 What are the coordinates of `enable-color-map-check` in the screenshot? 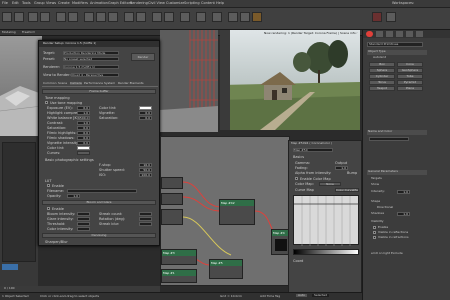 It's located at (296, 178).